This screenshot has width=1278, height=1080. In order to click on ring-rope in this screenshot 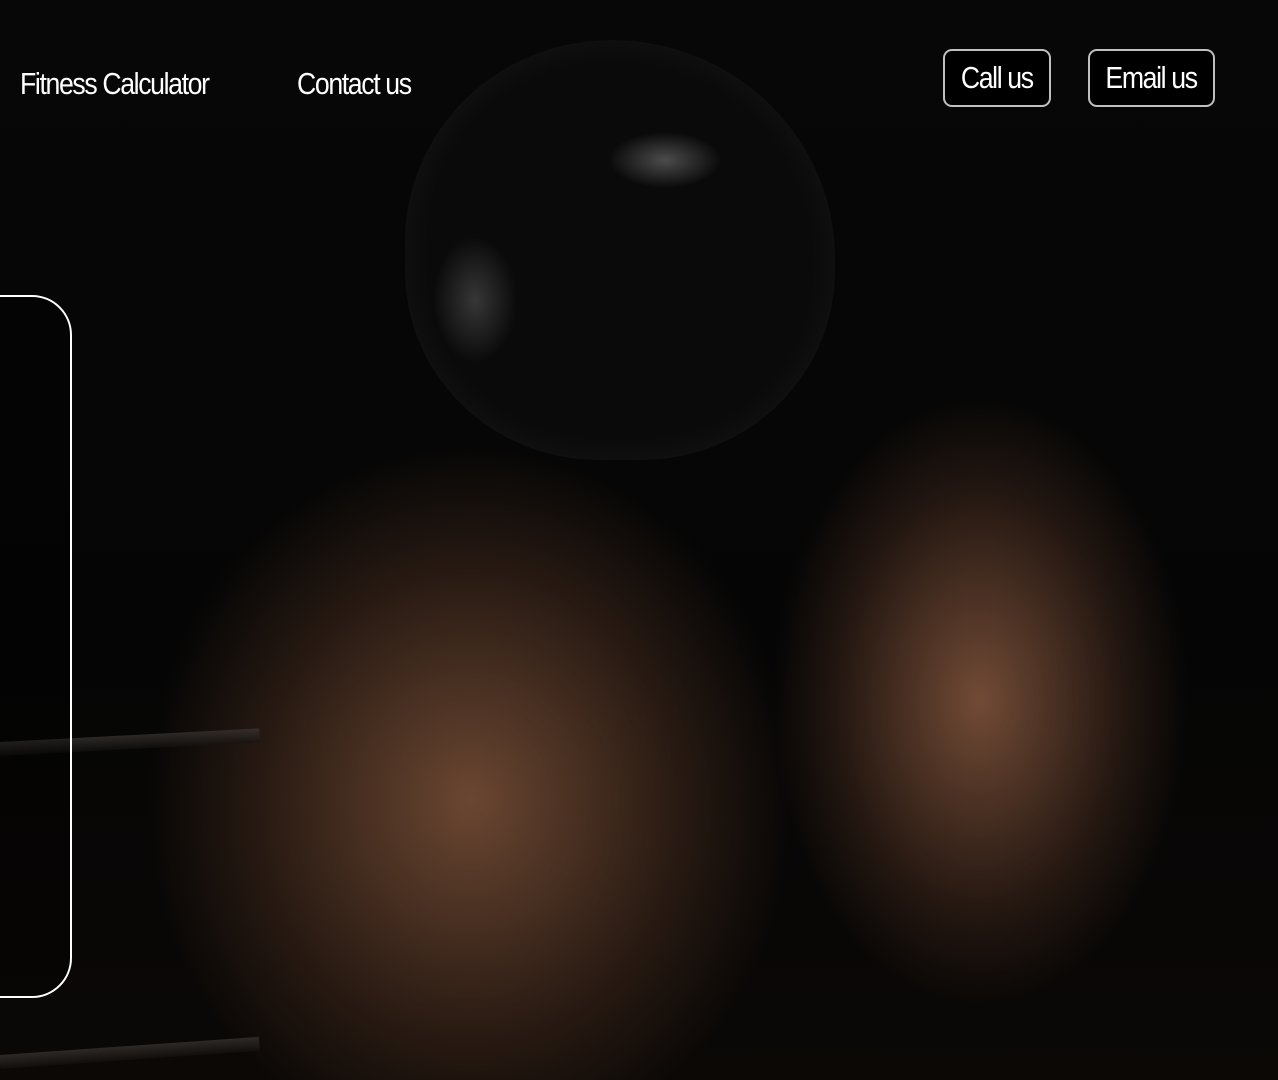, I will do `click(130, 1052)`.